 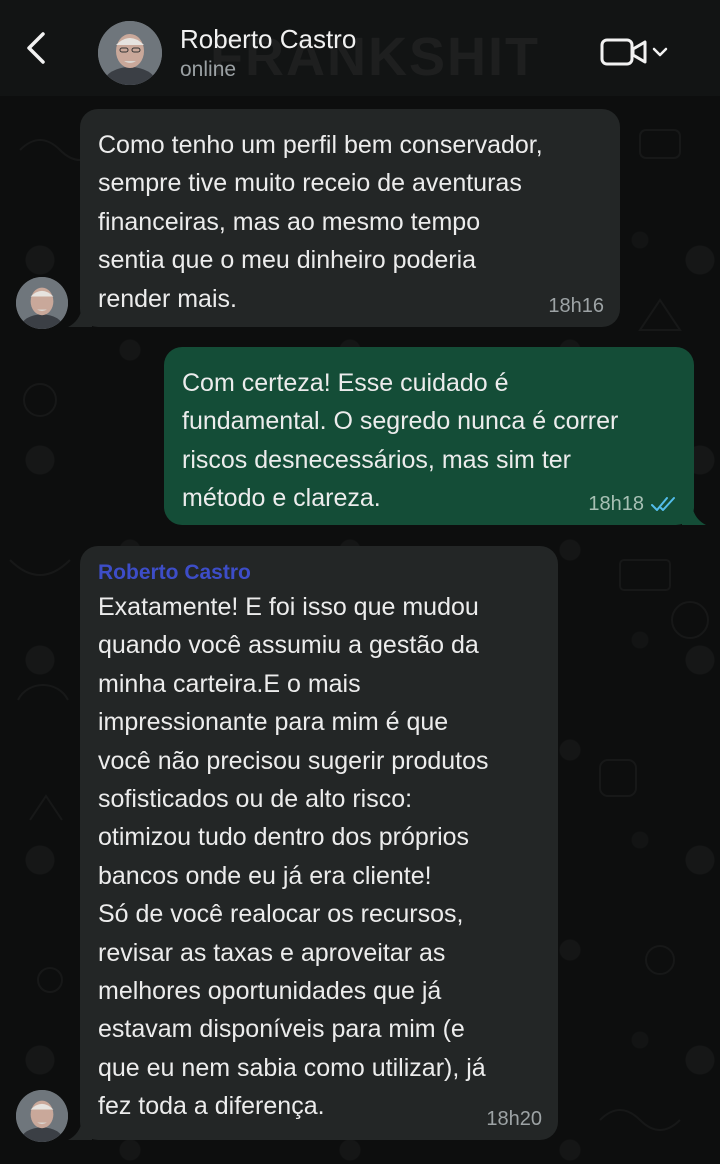 I want to click on chat-header: Roberto Castro online FRANKSHIT, so click(x=360, y=48).